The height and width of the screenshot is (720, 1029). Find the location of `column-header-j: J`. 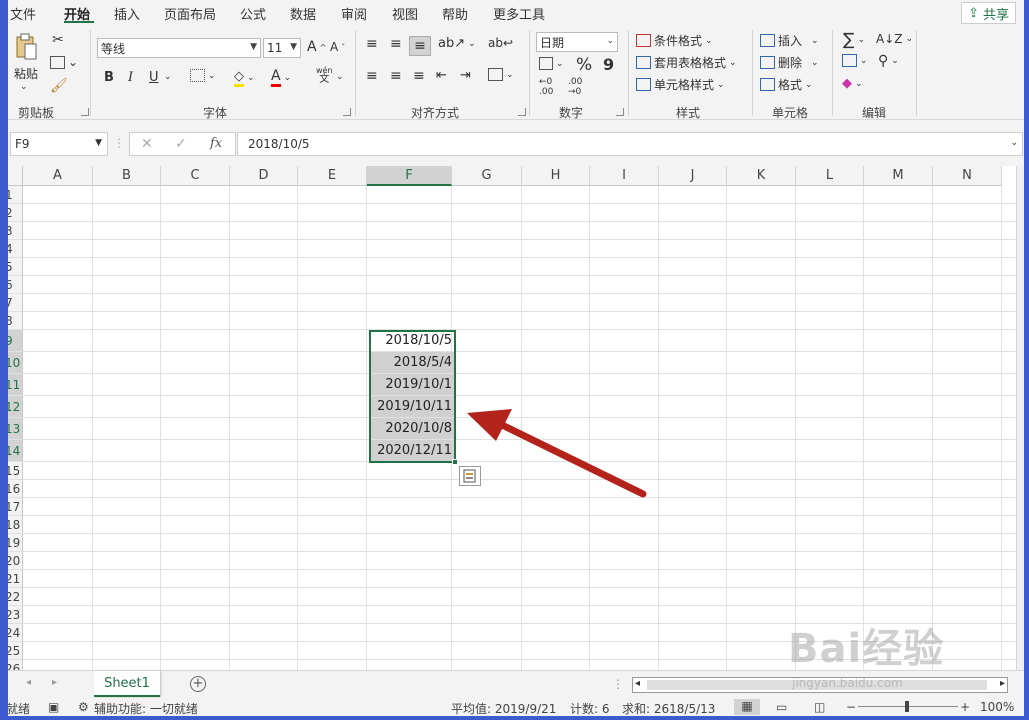

column-header-j: J is located at coordinates (693, 176).